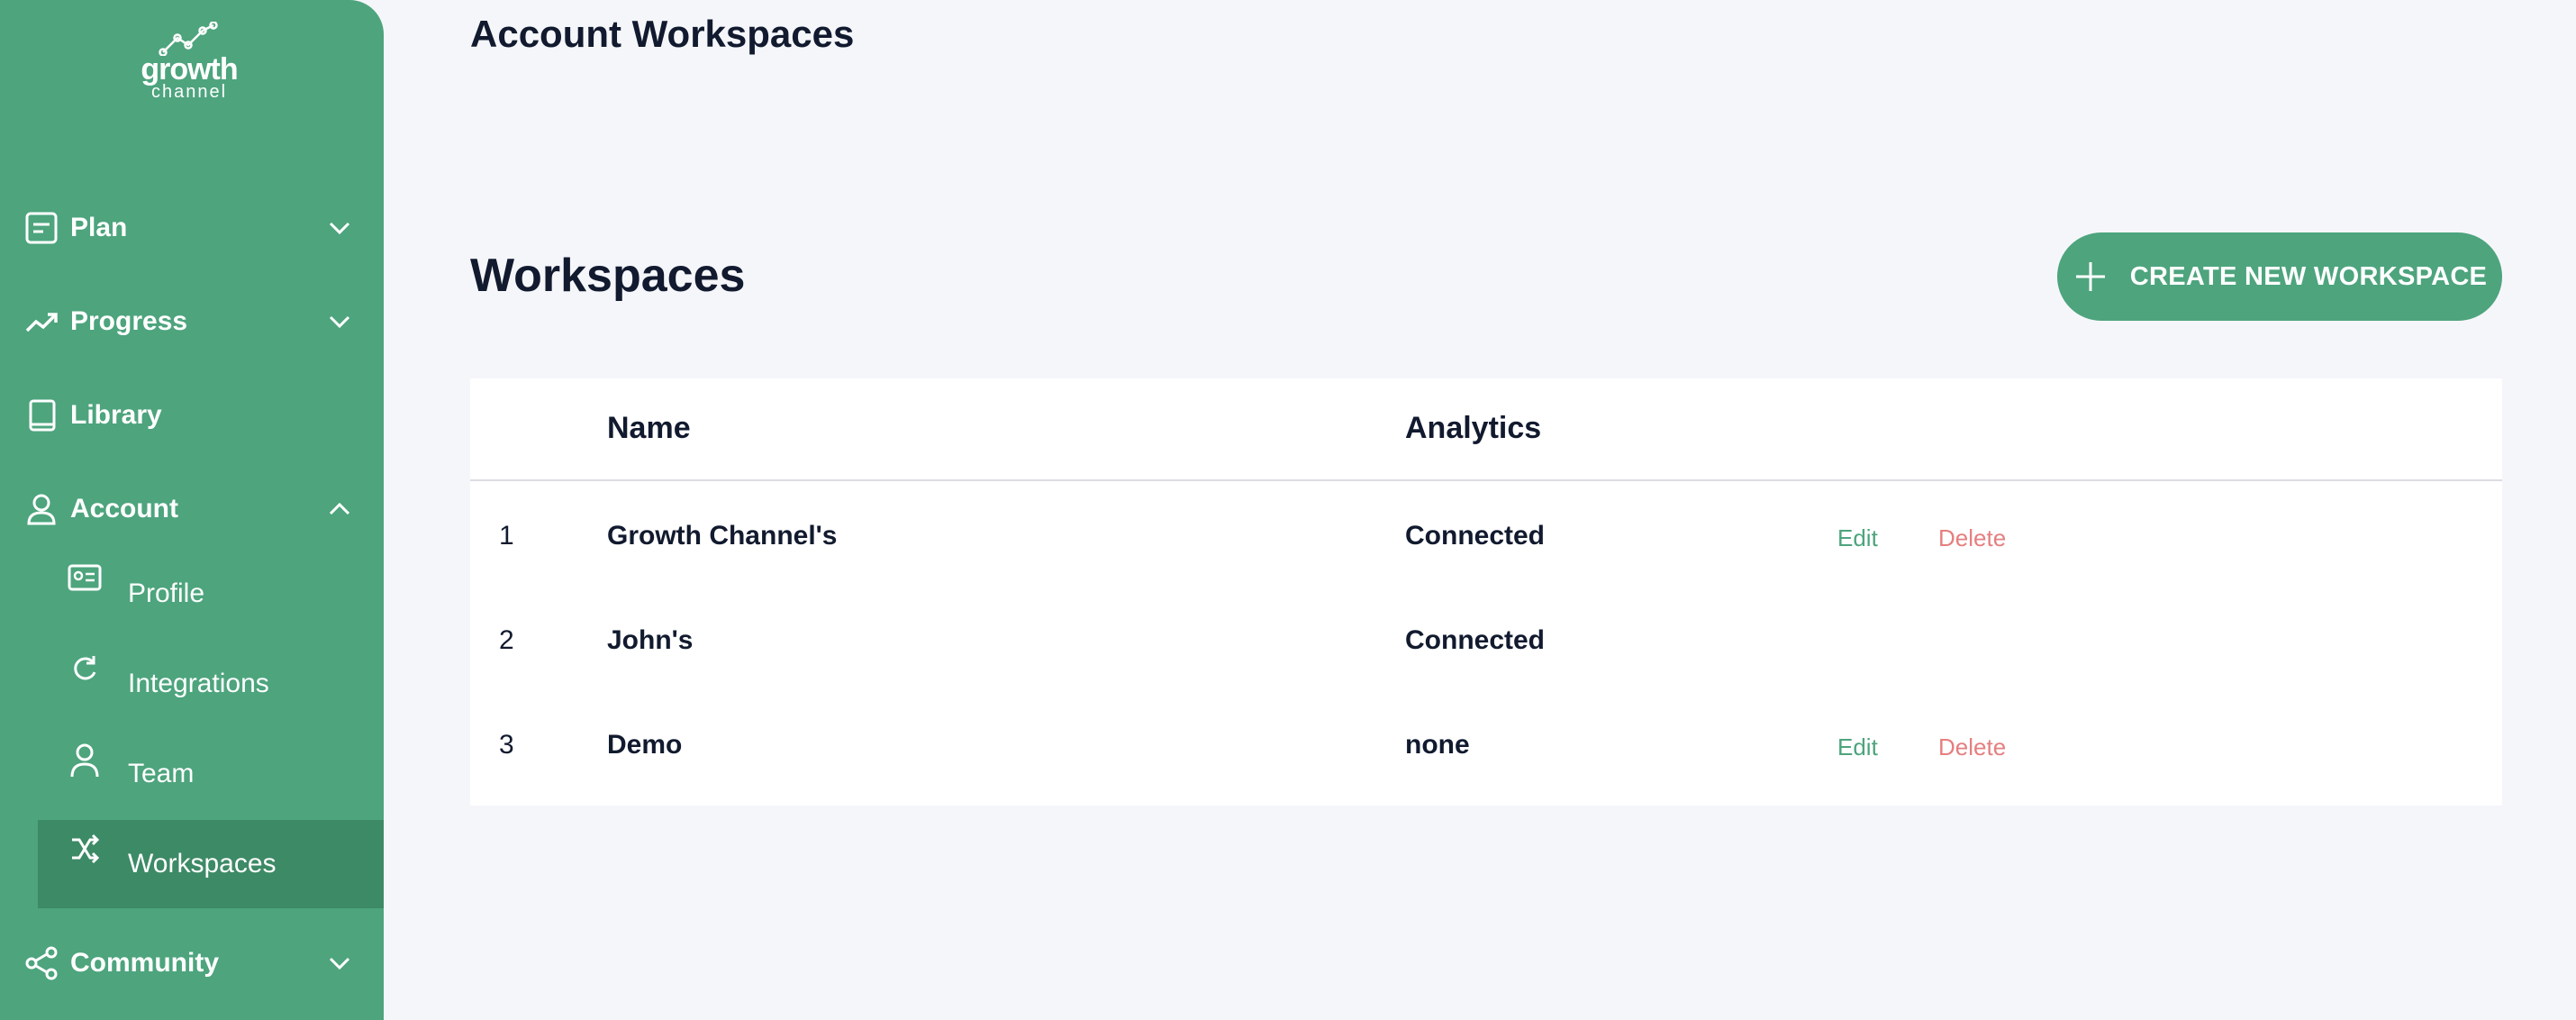  What do you see at coordinates (203, 864) in the screenshot?
I see `sidebar-subitem-label: Workspaces` at bounding box center [203, 864].